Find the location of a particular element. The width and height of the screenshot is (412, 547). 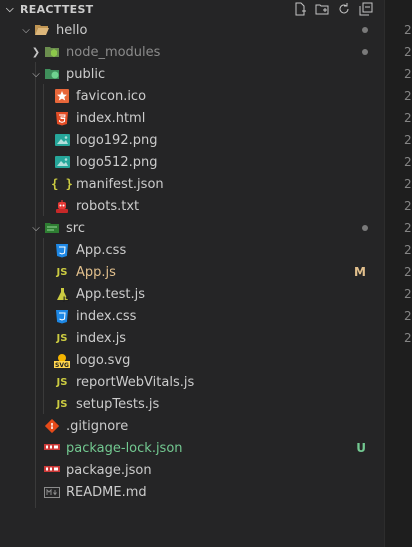

tree-file-package-json: package.json is located at coordinates (192, 470).